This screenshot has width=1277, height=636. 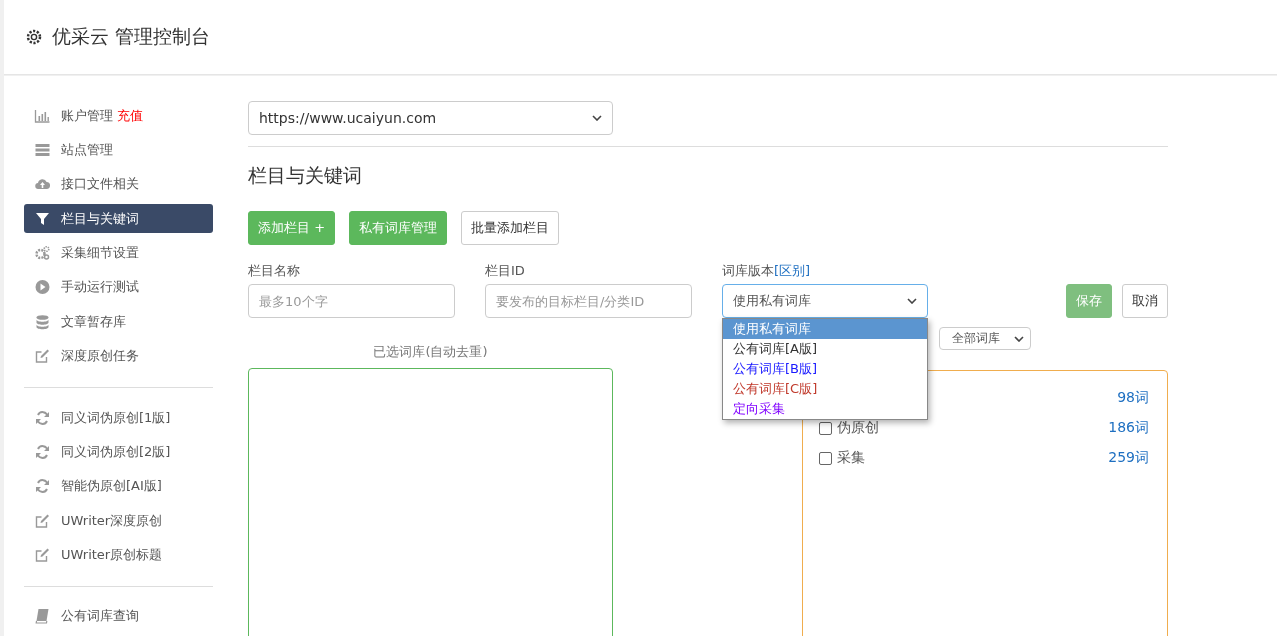 I want to click on sidebar-item: UWriter原创标题, so click(x=118, y=555).